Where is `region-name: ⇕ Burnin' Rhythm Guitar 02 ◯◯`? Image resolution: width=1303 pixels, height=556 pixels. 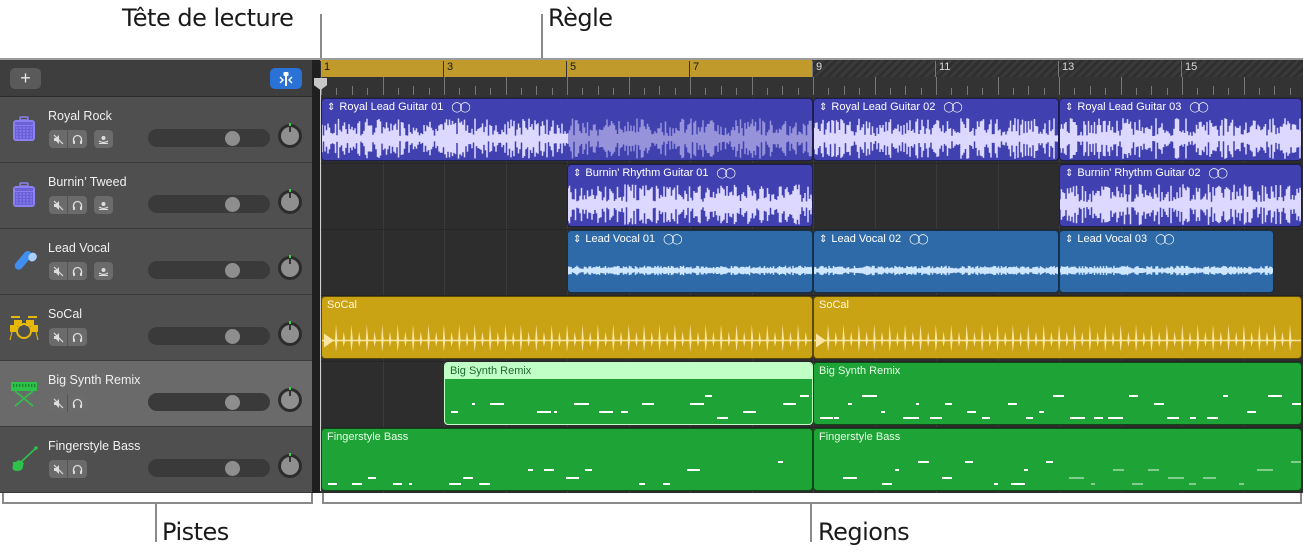
region-name: ⇕ Burnin' Rhythm Guitar 02 ◯◯ is located at coordinates (1146, 173).